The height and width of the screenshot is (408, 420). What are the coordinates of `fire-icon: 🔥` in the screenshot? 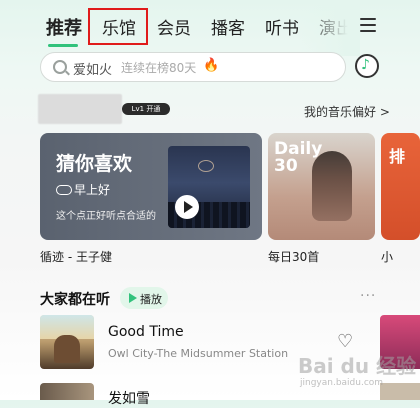 It's located at (211, 65).